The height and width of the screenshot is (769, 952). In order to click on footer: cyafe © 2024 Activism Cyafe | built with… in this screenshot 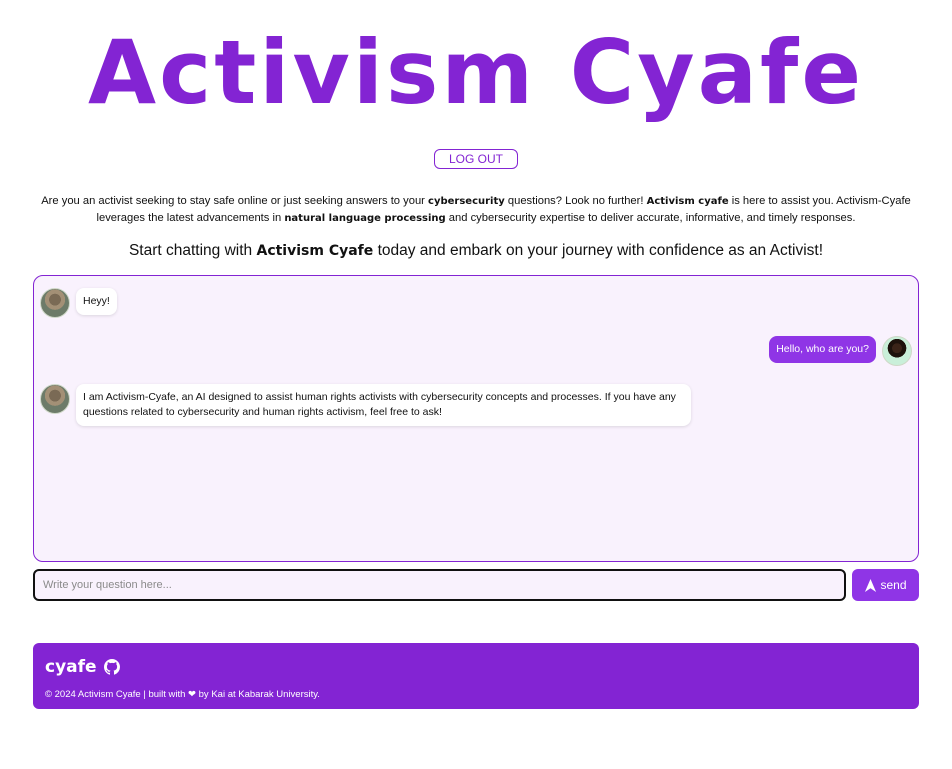, I will do `click(476, 676)`.